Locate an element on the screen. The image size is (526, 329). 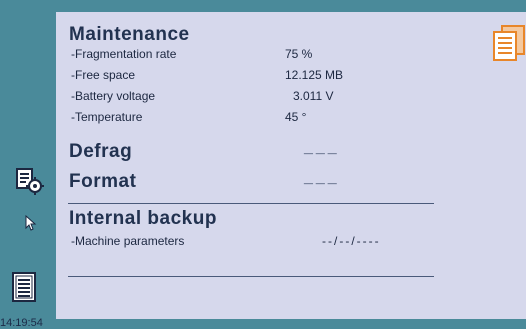
top-bar is located at coordinates (263, 6).